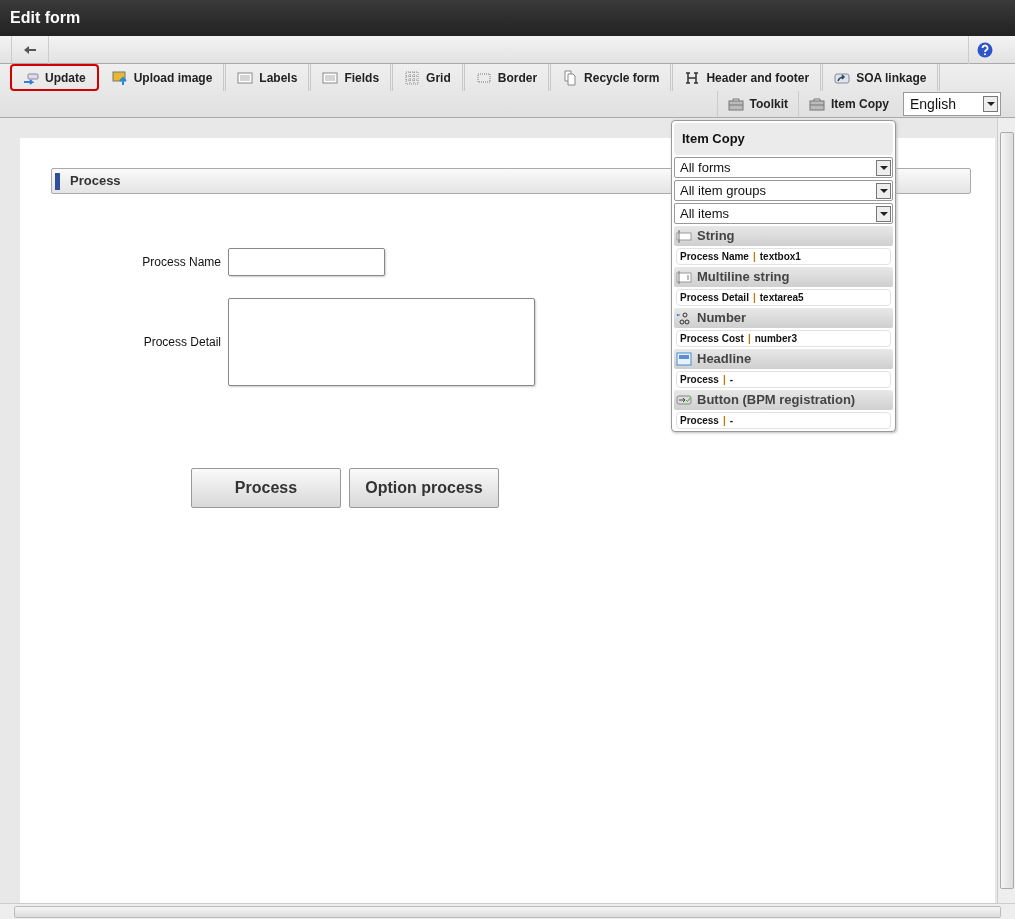  Describe the element at coordinates (783, 236) in the screenshot. I see `item-group-header: String` at that location.